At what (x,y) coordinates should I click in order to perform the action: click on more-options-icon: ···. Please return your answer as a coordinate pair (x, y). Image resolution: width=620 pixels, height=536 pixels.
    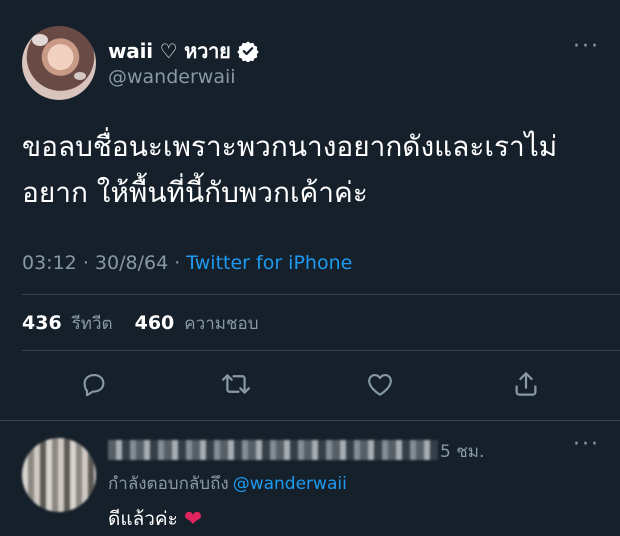
    Looking at the image, I should click on (586, 47).